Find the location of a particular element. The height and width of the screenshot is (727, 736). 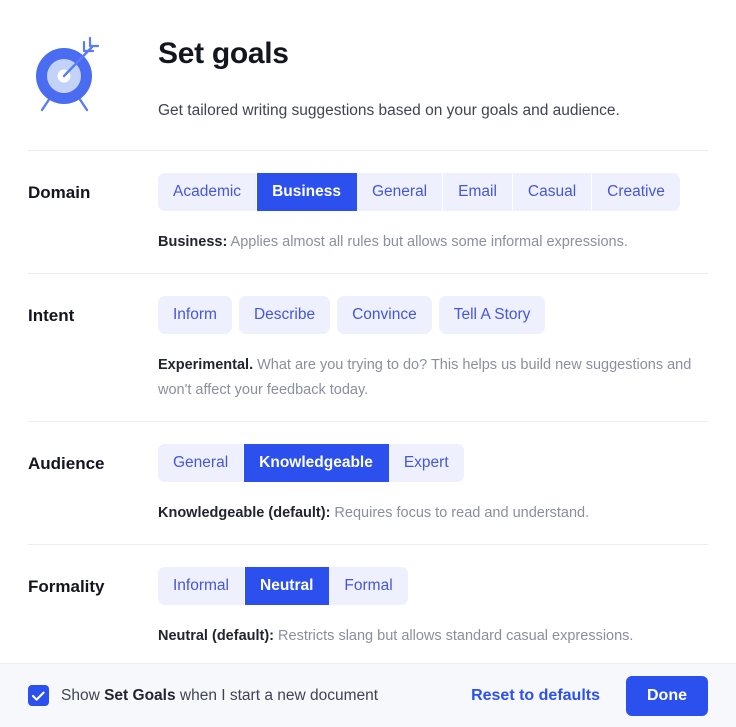

page-title: Set goals is located at coordinates (223, 53).